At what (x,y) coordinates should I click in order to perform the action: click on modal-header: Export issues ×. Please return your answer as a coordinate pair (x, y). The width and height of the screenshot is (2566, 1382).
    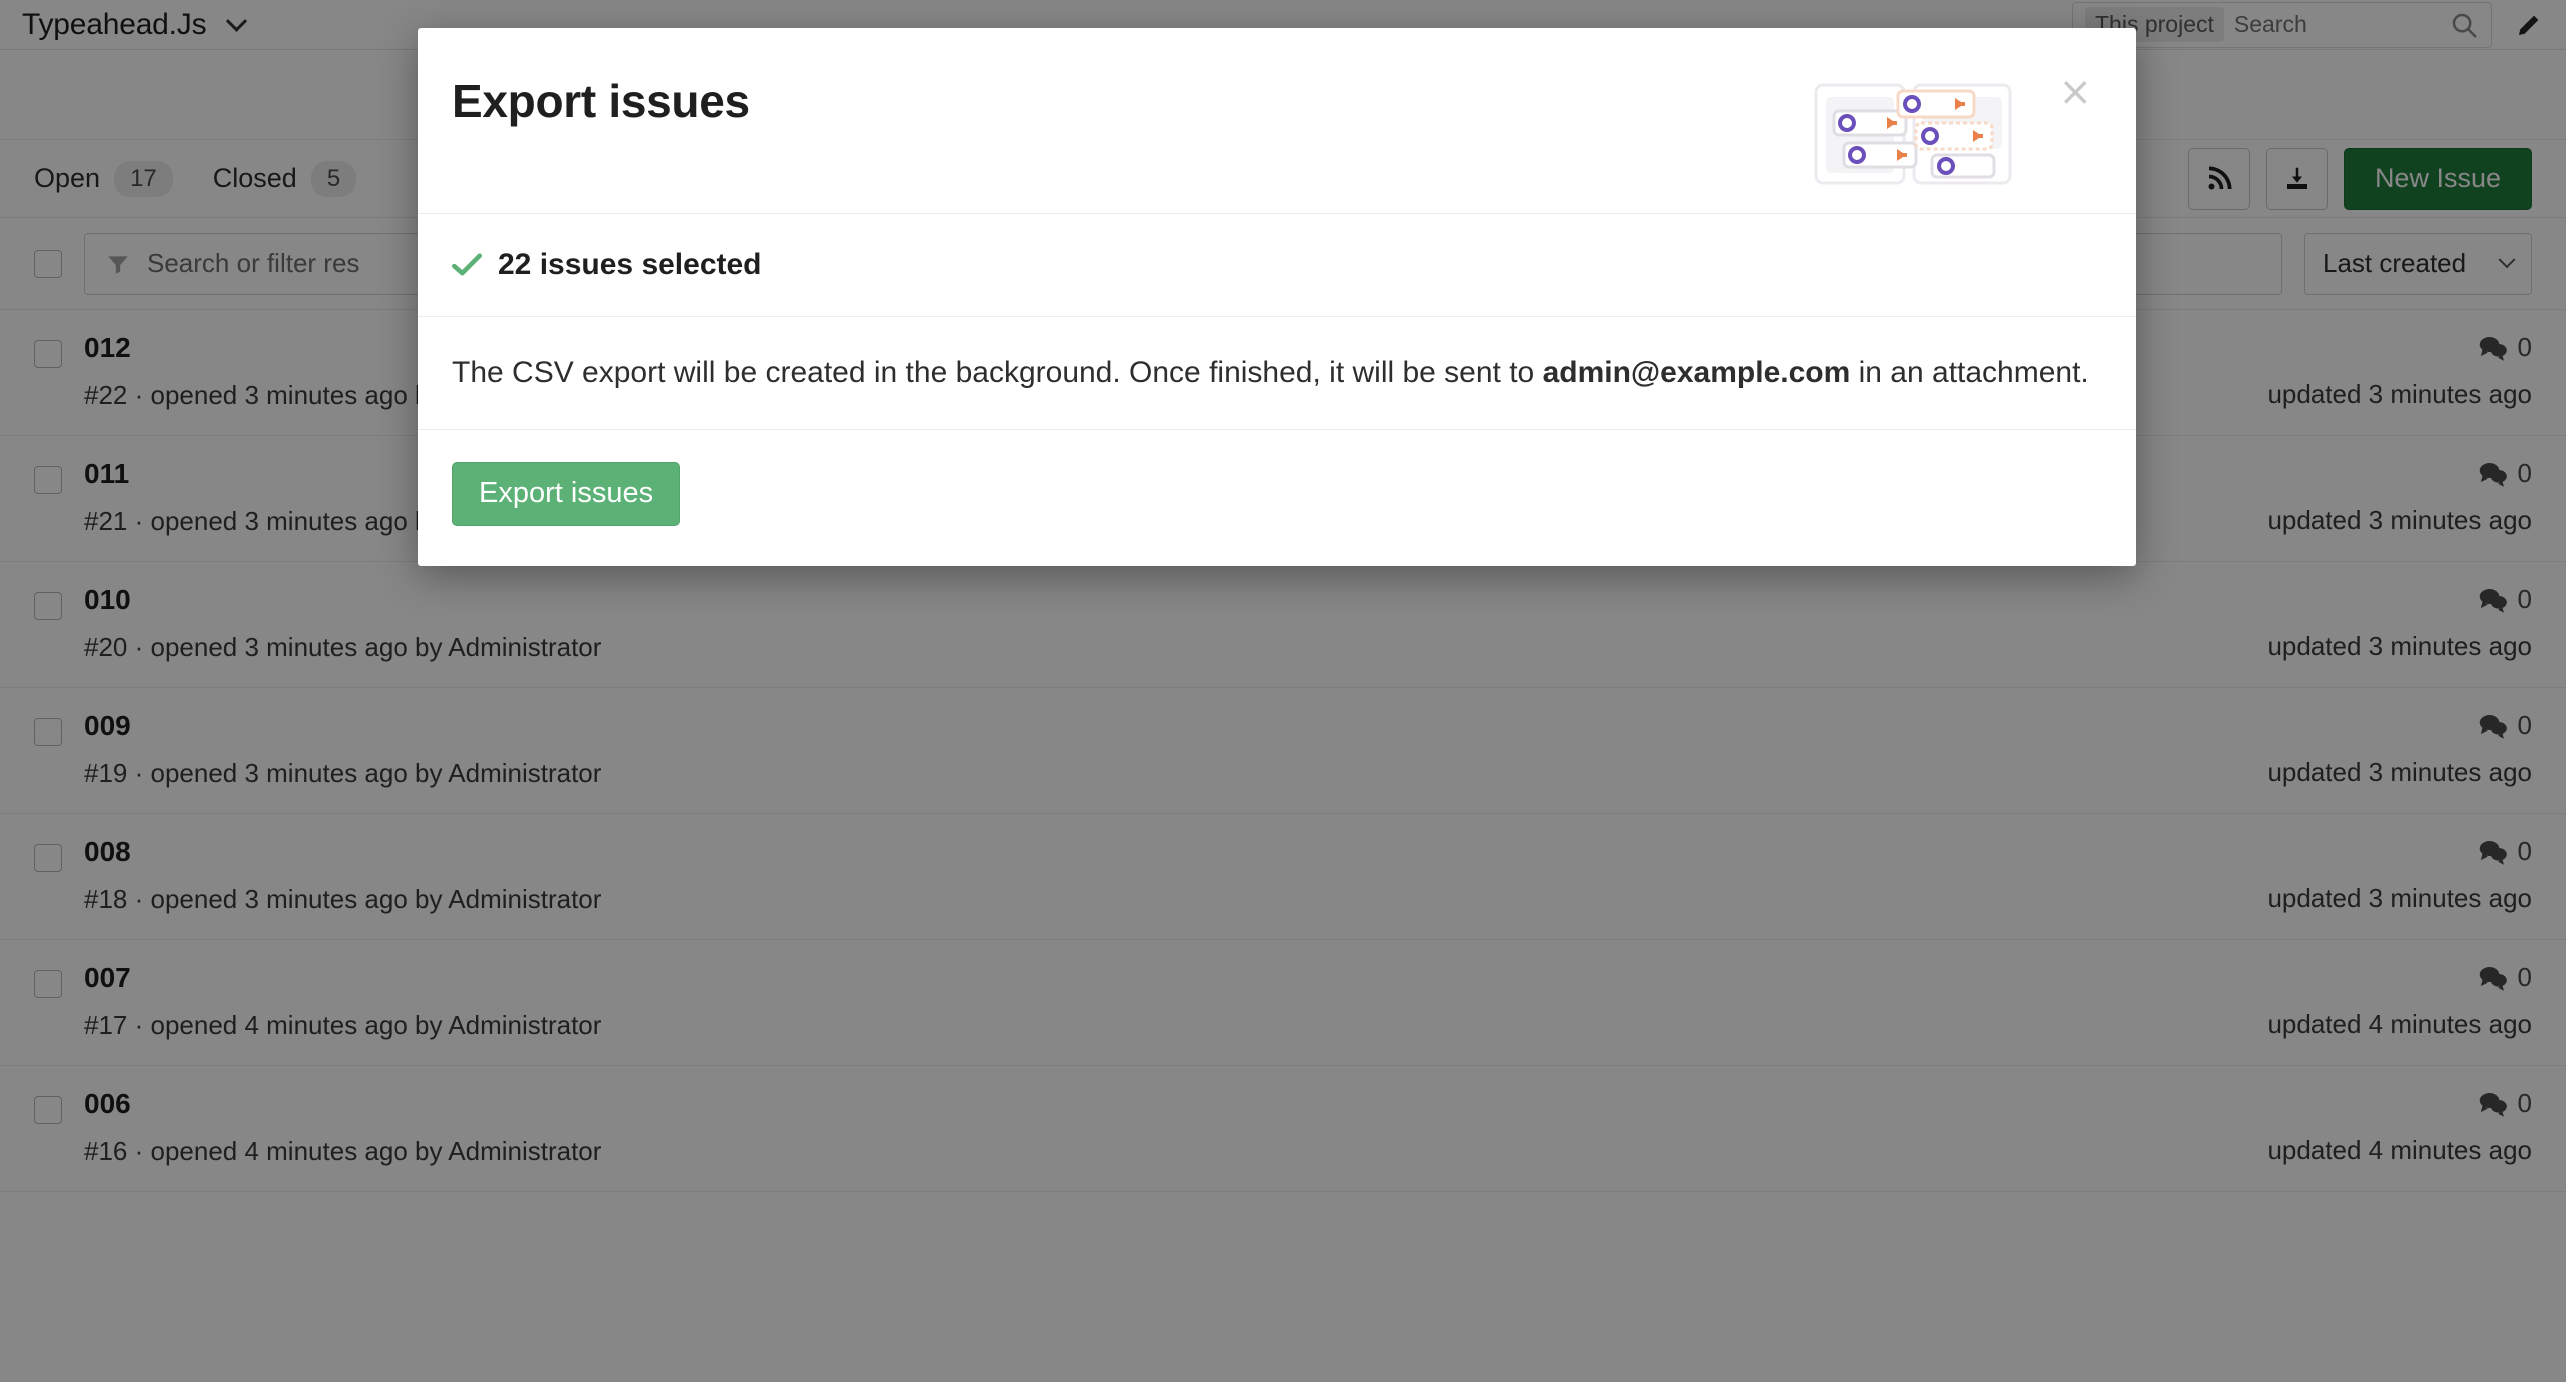
    Looking at the image, I should click on (1277, 121).